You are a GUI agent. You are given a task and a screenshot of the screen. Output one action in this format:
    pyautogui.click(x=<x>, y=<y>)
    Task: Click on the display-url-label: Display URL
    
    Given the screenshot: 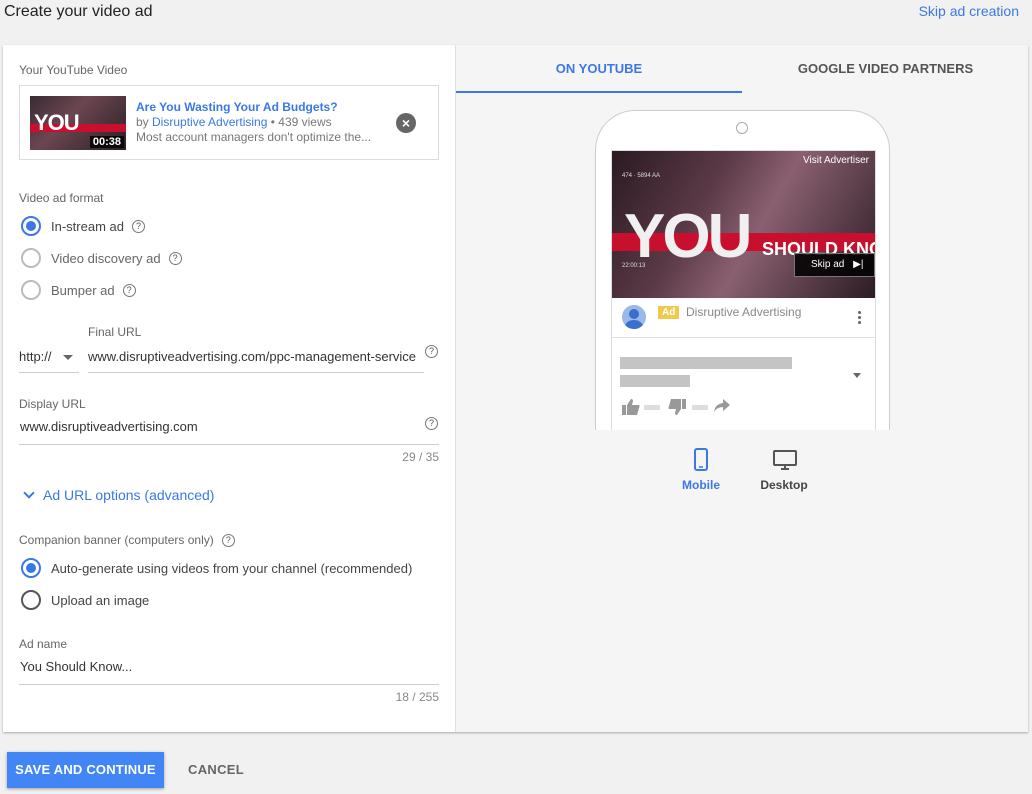 What is the action you would take?
    pyautogui.click(x=52, y=404)
    